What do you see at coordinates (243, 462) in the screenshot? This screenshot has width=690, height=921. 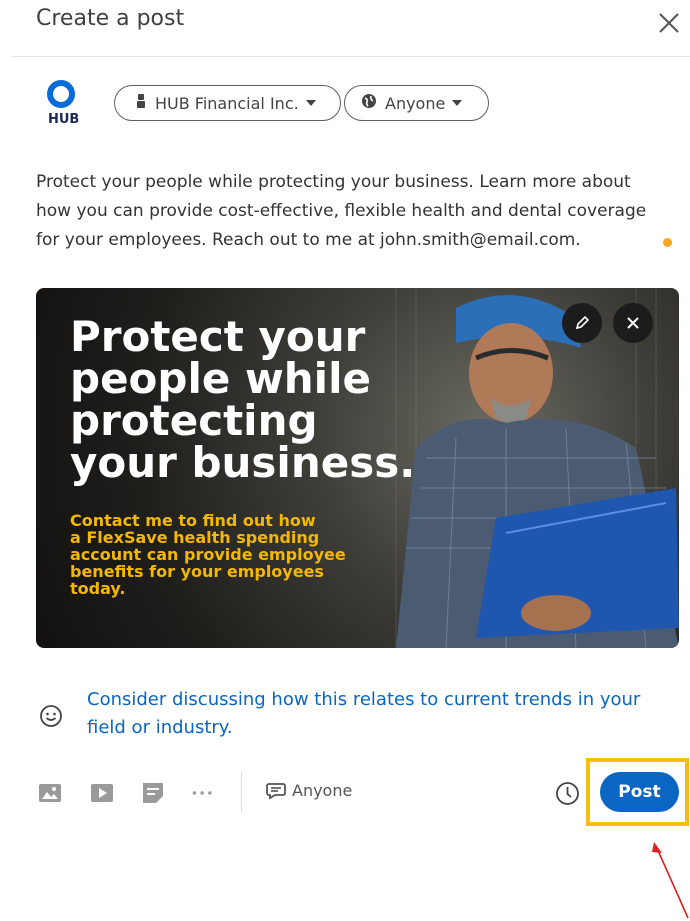 I see `media-headline-line: your business.` at bounding box center [243, 462].